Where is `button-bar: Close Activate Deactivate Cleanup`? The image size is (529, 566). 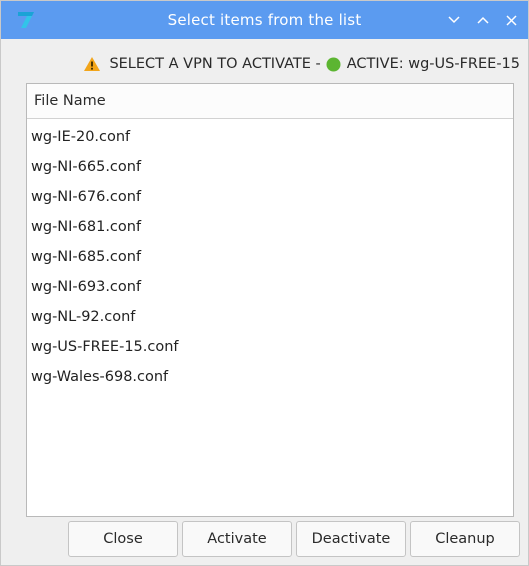
button-bar: Close Activate Deactivate Cleanup is located at coordinates (294, 539).